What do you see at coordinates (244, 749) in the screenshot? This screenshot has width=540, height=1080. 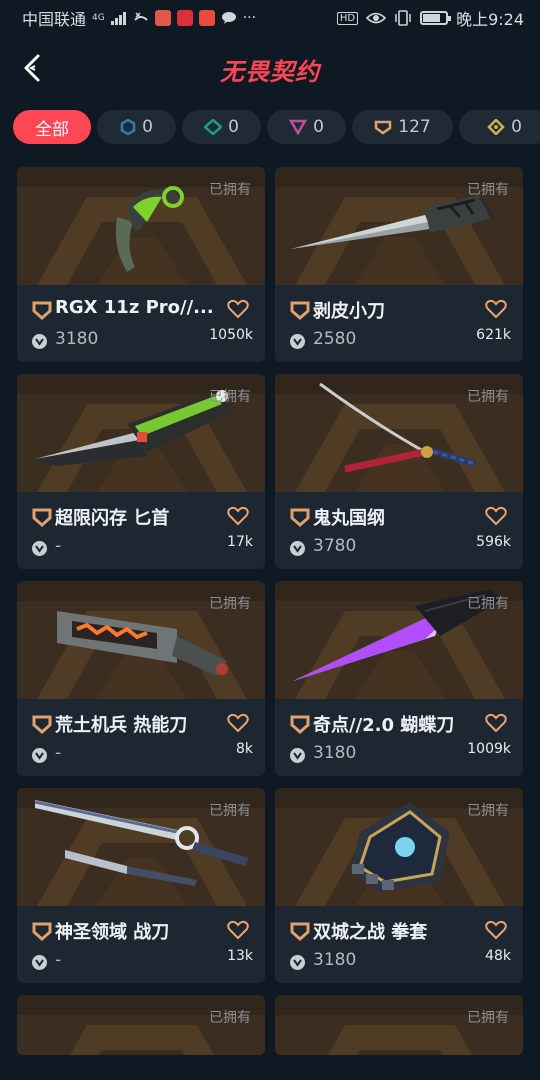 I see `like-count: 8k` at bounding box center [244, 749].